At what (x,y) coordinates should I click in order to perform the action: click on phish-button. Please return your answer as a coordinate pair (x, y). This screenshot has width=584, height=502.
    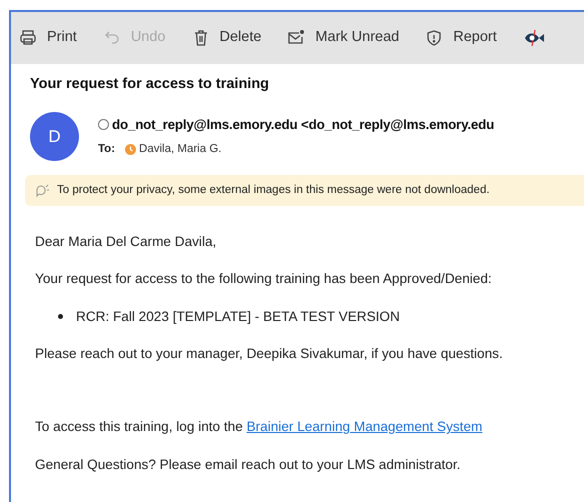
    Looking at the image, I should click on (533, 38).